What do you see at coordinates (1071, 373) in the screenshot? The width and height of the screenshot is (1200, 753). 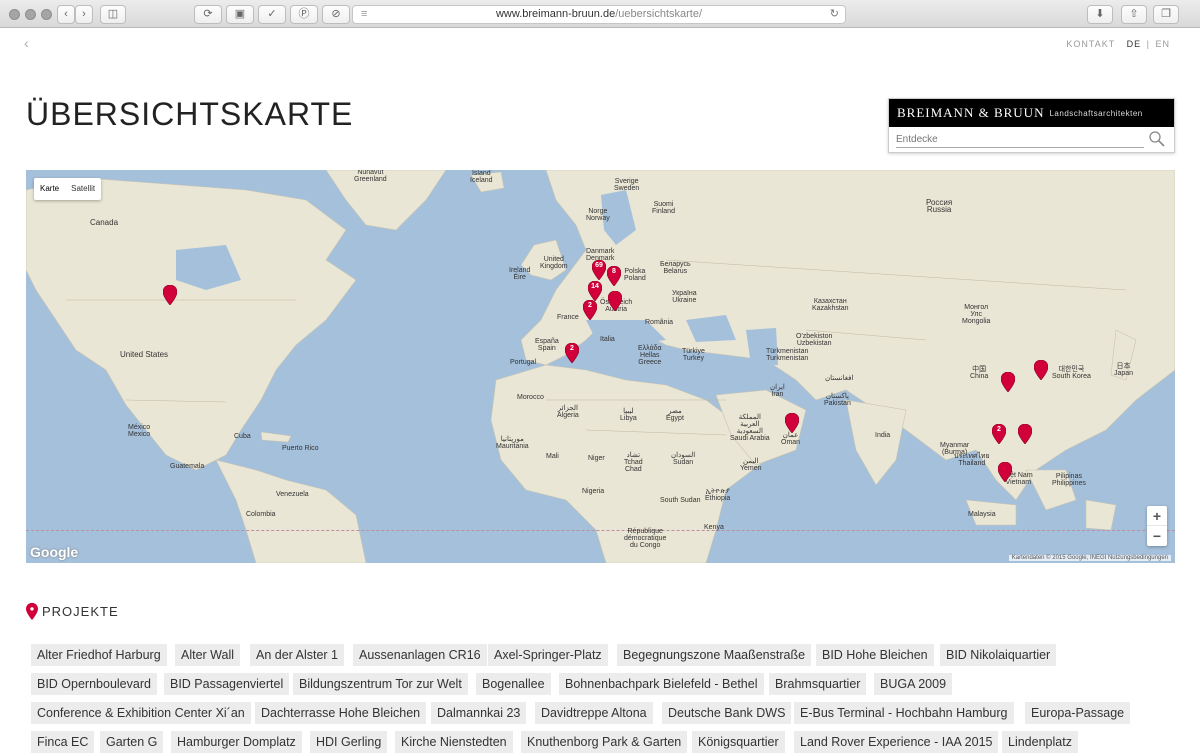 I see `map-label-south-korea: 대한민국 South Korea` at bounding box center [1071, 373].